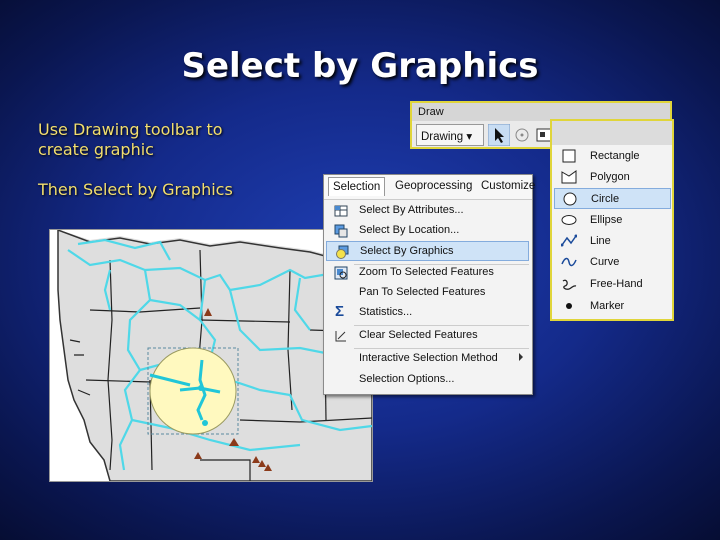 The height and width of the screenshot is (540, 720). Describe the element at coordinates (612, 156) in the screenshot. I see `shape-item-rectangle: Rectangle` at that location.